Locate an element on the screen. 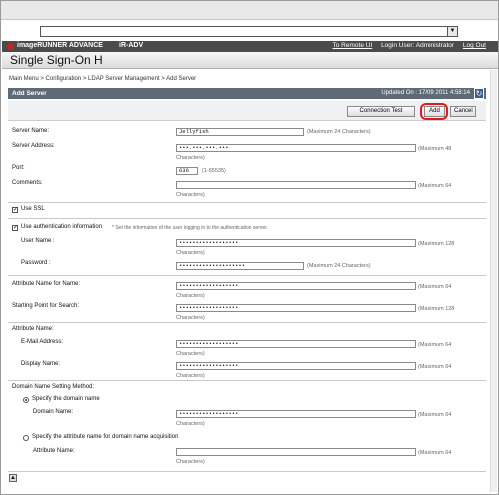  domain-name-hint: (Maximum 64 Characters) is located at coordinates (314, 419).